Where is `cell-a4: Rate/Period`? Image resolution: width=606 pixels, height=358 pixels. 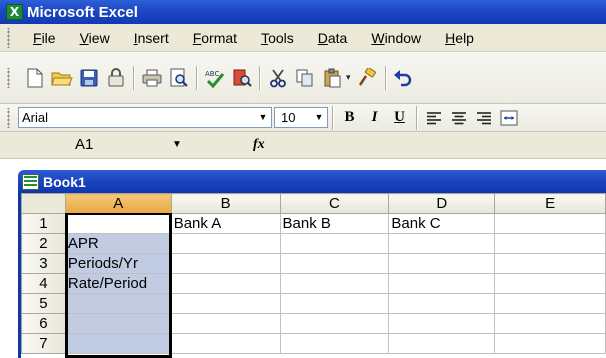 cell-a4: Rate/Period is located at coordinates (118, 283).